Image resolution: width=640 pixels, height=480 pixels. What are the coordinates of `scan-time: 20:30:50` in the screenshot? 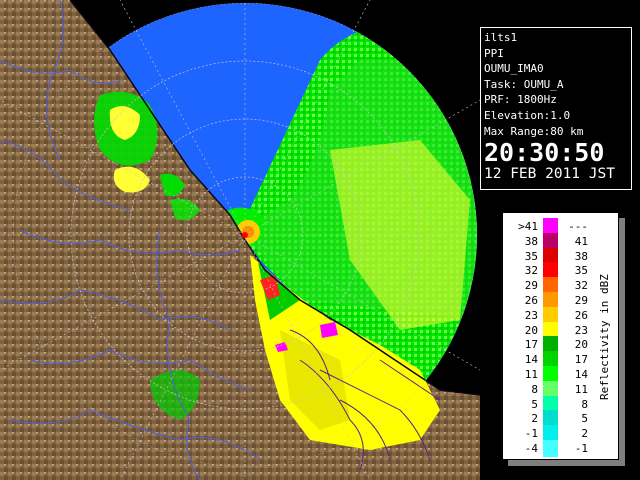 It's located at (544, 153).